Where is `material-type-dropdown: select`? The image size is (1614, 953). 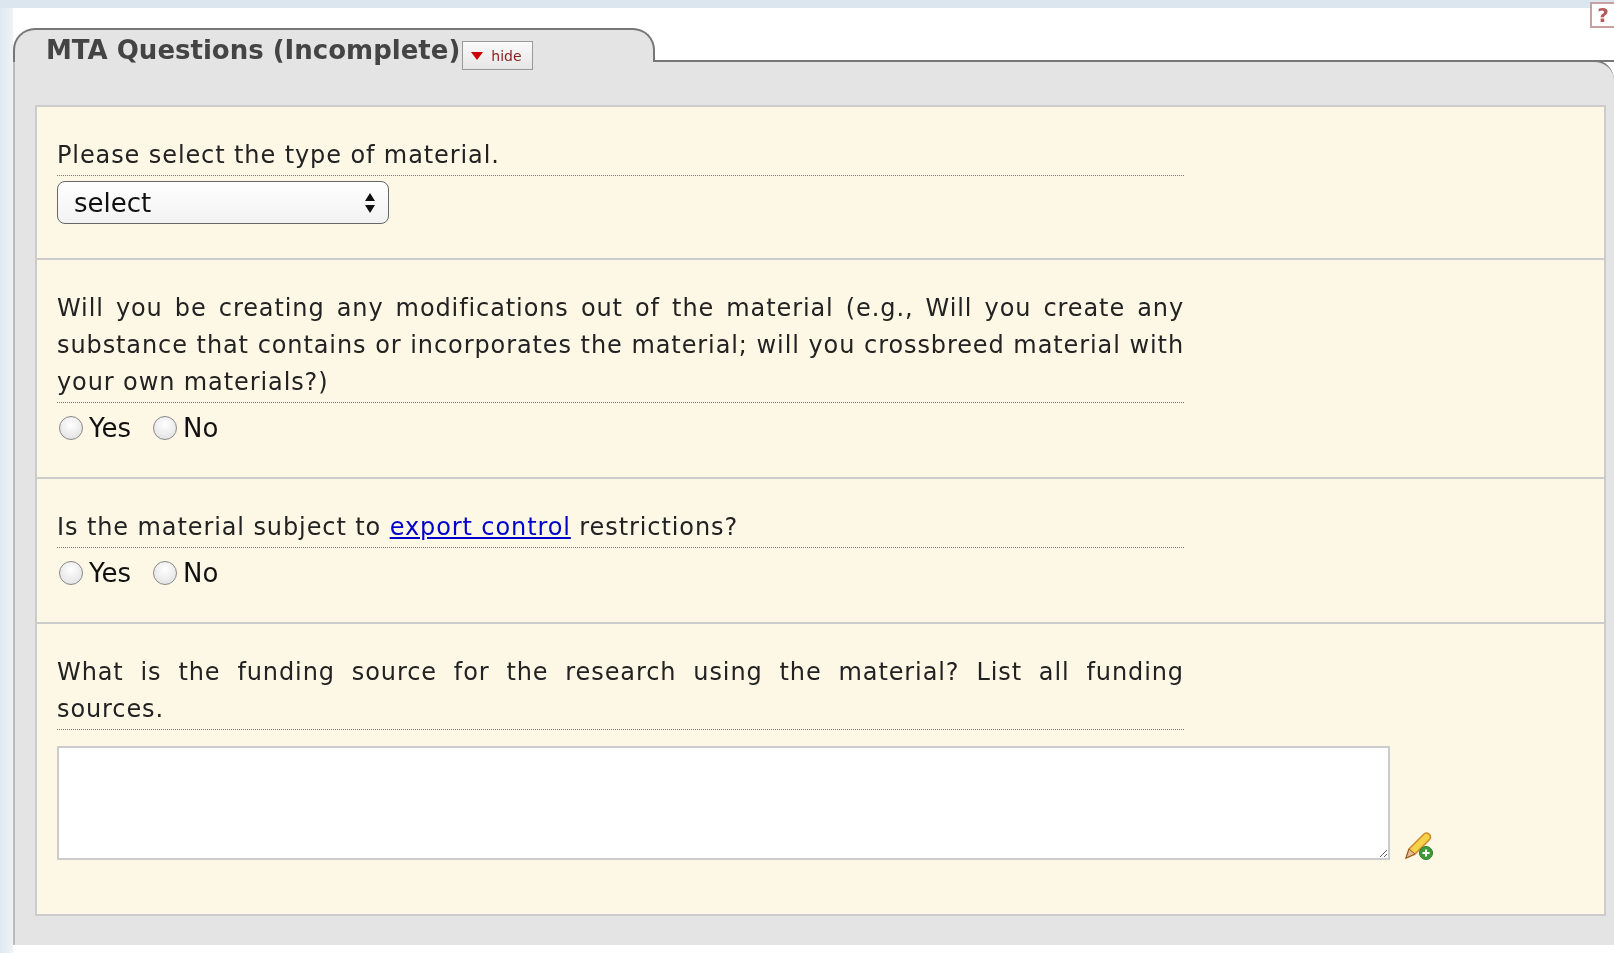
material-type-dropdown: select is located at coordinates (223, 202).